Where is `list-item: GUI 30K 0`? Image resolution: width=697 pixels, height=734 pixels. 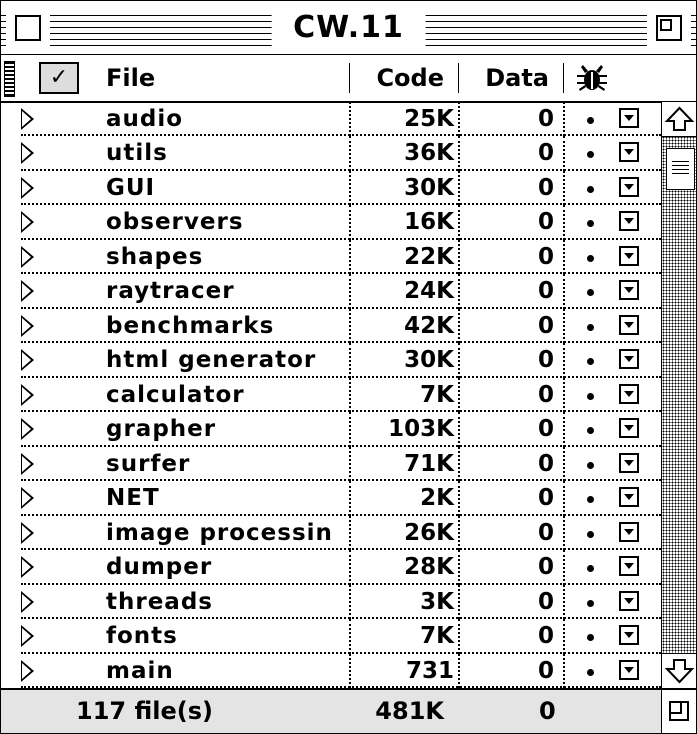 list-item: GUI 30K 0 is located at coordinates (331, 188).